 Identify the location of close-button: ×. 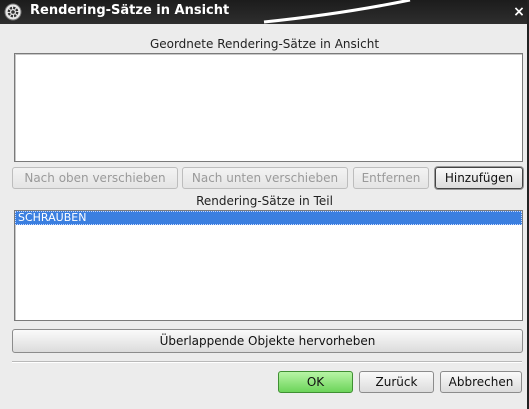
(518, 12).